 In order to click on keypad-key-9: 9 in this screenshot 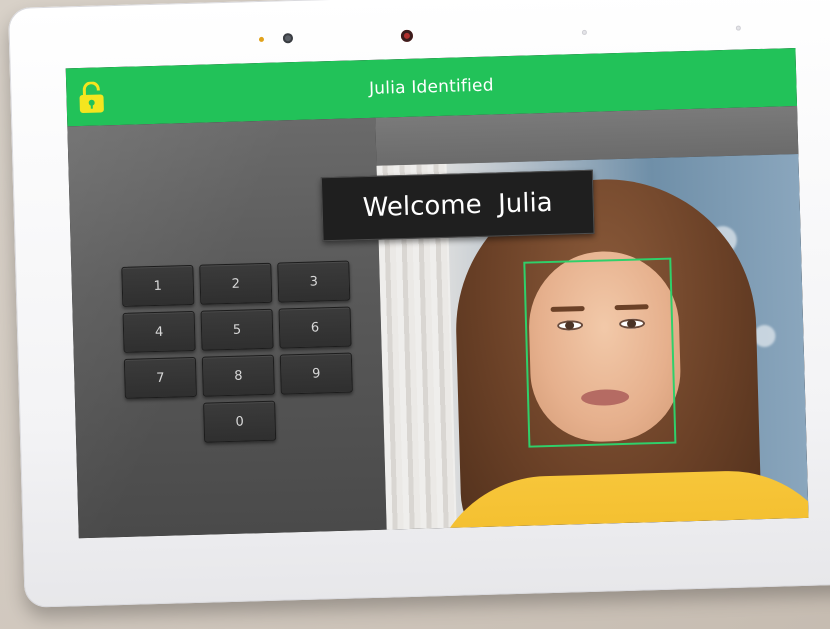, I will do `click(316, 373)`.